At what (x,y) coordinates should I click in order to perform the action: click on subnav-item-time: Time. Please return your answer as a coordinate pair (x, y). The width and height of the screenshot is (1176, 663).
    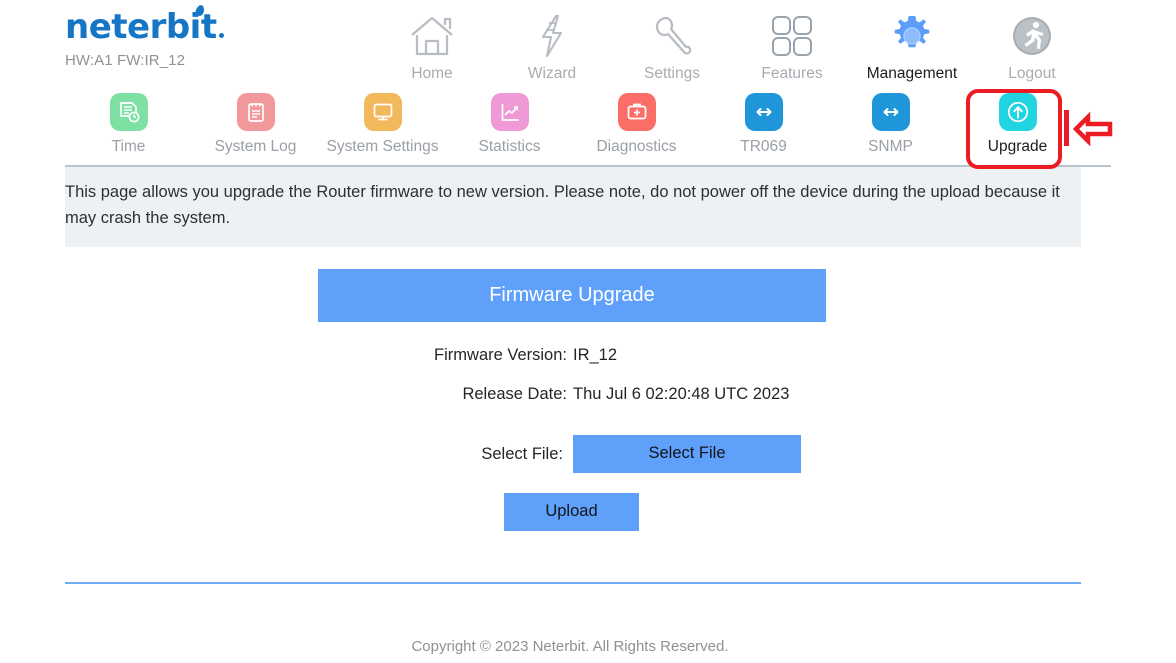
    Looking at the image, I should click on (128, 124).